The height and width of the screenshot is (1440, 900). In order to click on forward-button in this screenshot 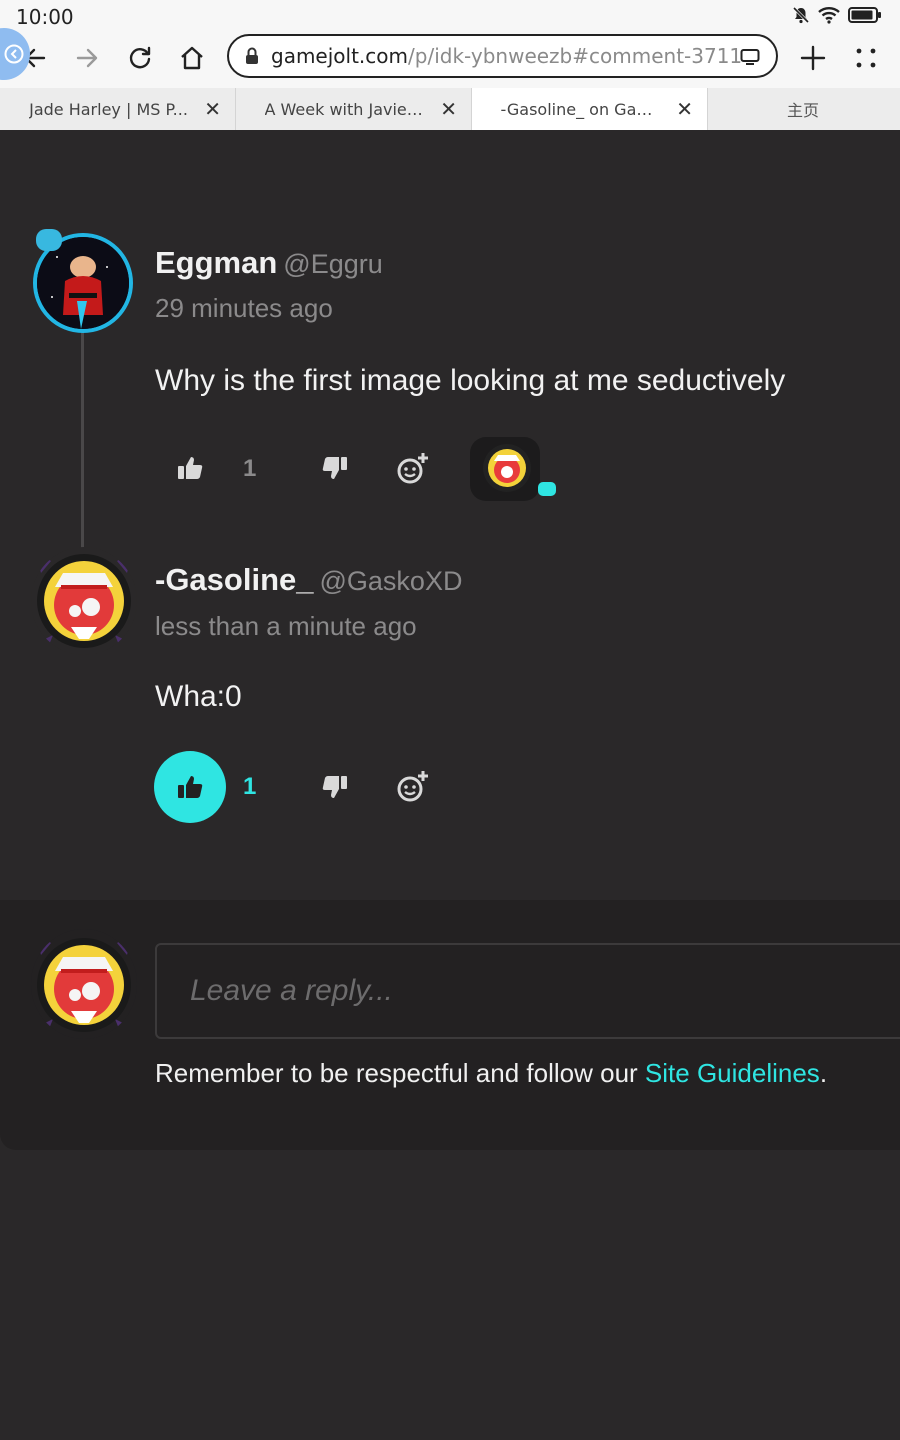, I will do `click(87, 58)`.